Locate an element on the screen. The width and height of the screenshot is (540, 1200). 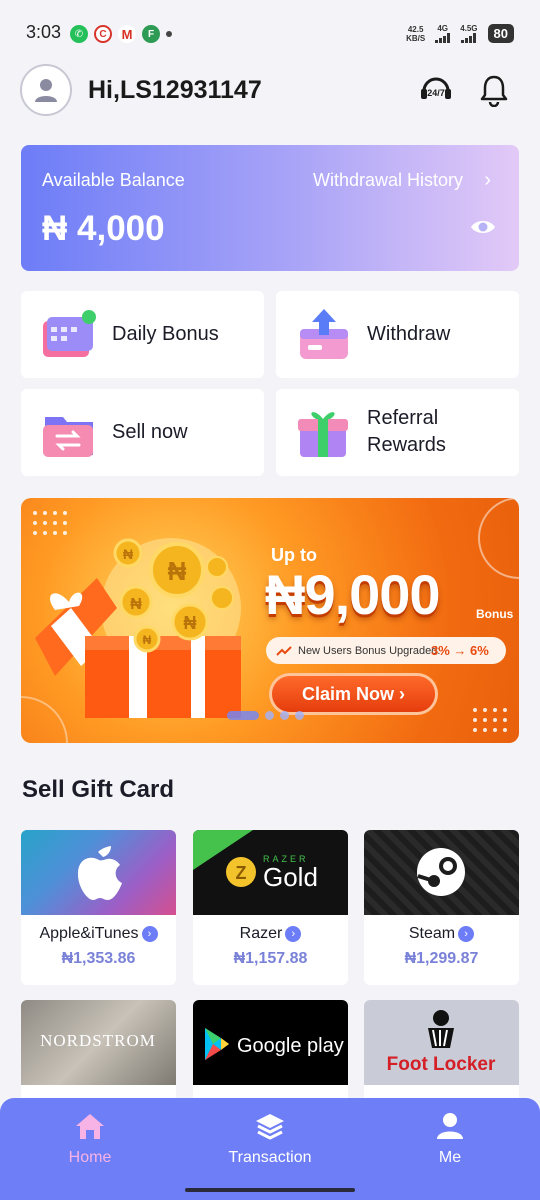
gmail-icon: M is located at coordinates (127, 34).